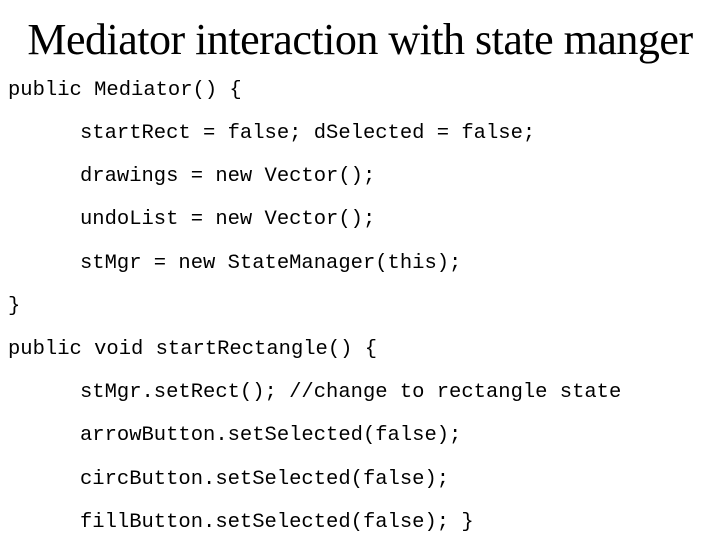  I want to click on code-line: public void startRectangle() {, so click(193, 349).